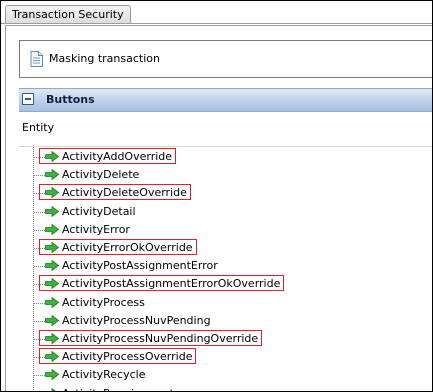 Image resolution: width=433 pixels, height=392 pixels. Describe the element at coordinates (225, 248) in the screenshot. I see `tree-item: ActivityErrorOkOverride` at that location.